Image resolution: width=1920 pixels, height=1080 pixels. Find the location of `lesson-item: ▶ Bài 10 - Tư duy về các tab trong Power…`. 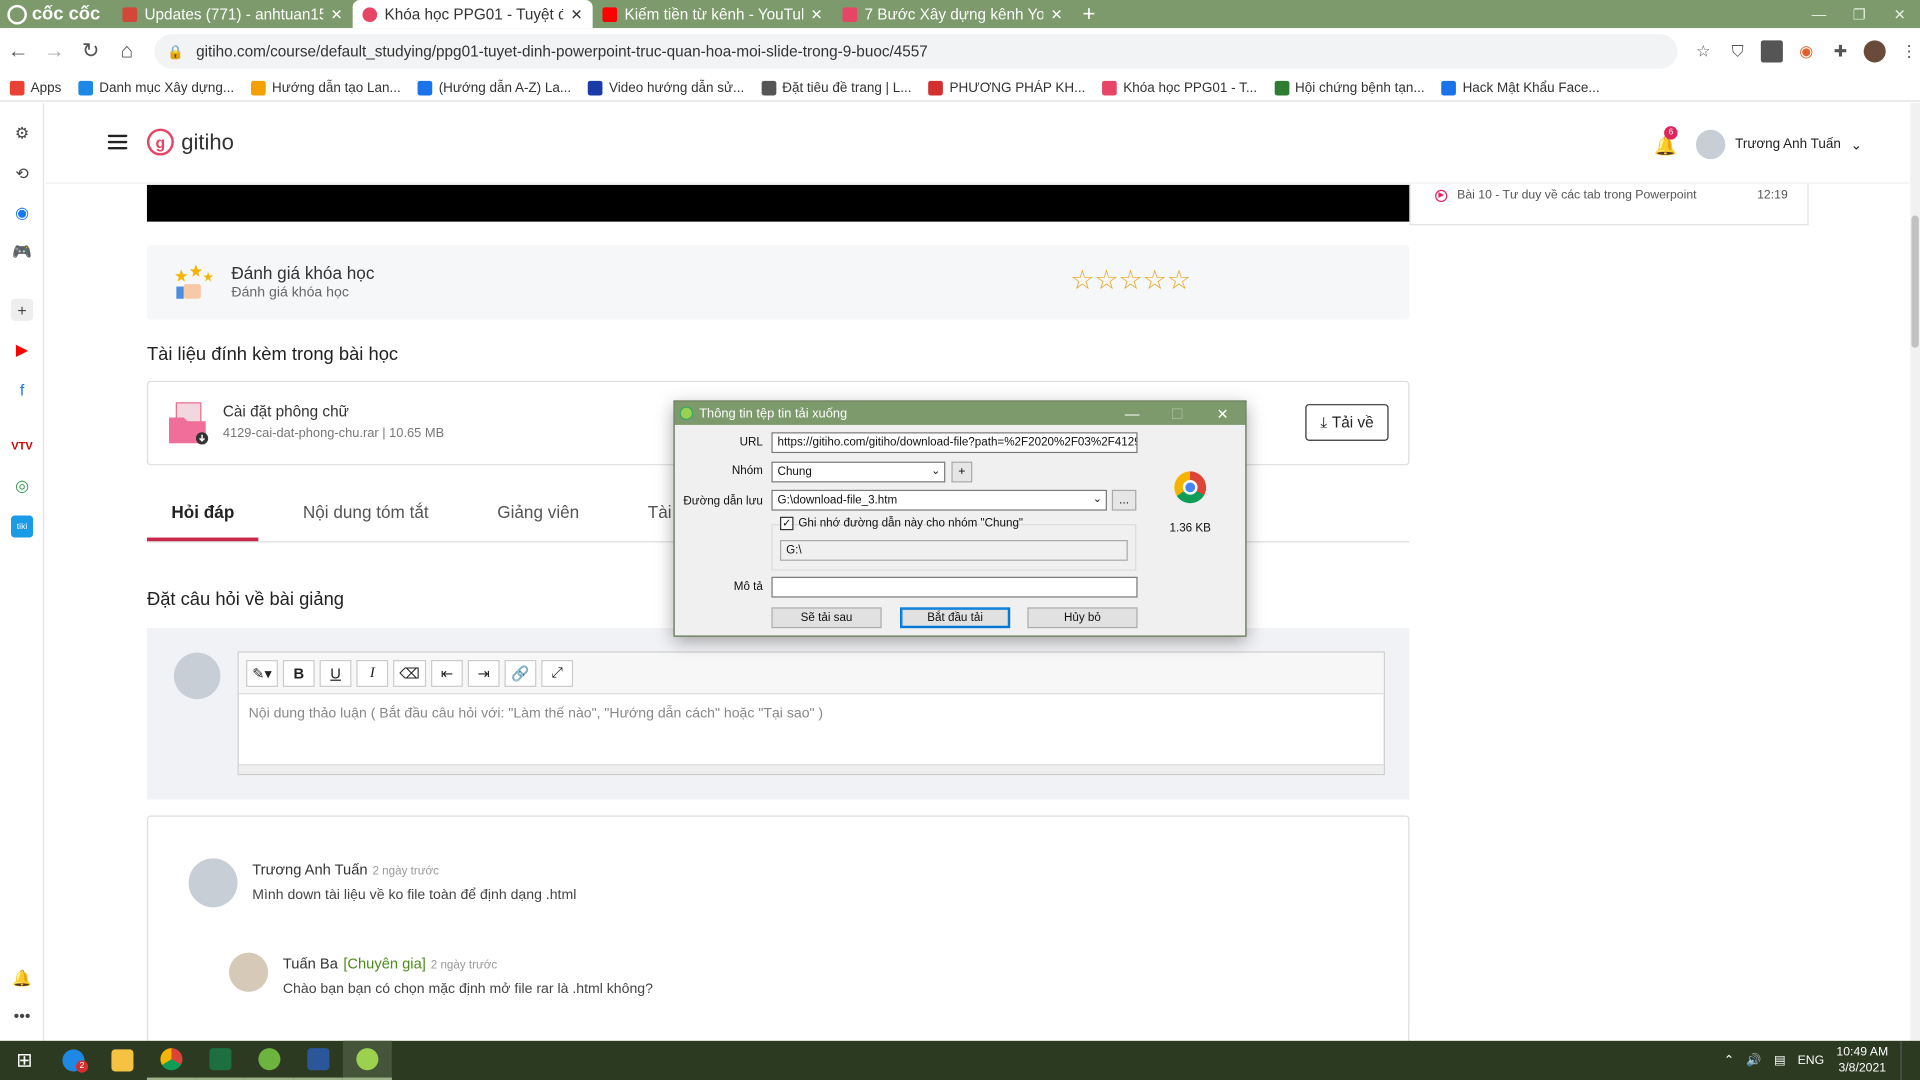

lesson-item: ▶ Bài 10 - Tư duy về các tab trong Power… is located at coordinates (1618, 195).